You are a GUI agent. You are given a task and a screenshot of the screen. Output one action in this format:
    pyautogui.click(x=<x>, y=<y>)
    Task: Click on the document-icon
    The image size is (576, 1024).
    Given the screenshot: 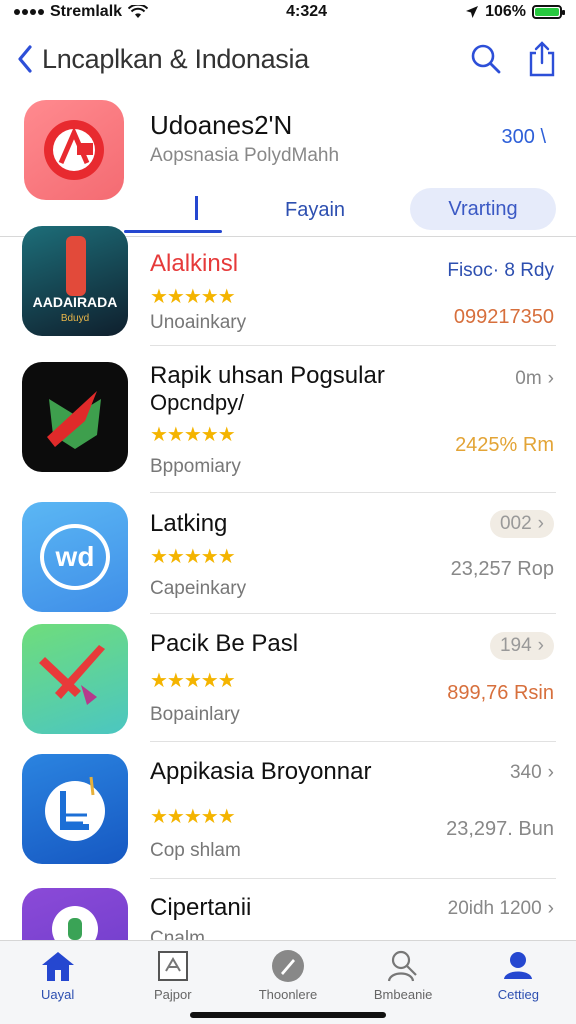 What is the action you would take?
    pyautogui.click(x=172, y=966)
    